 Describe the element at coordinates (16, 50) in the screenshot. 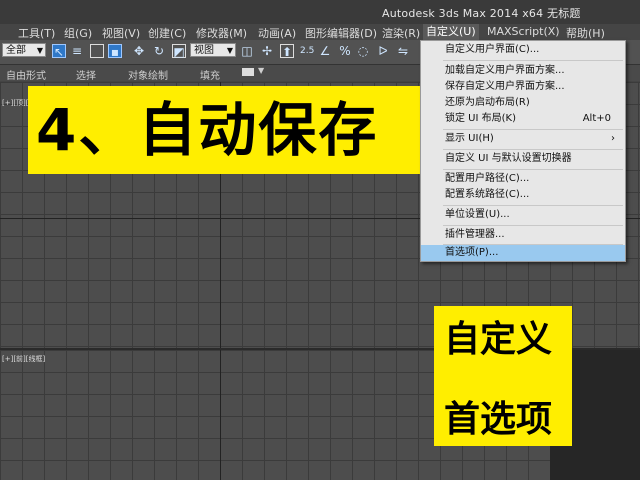

I see `selection-filter-value: 全部` at that location.